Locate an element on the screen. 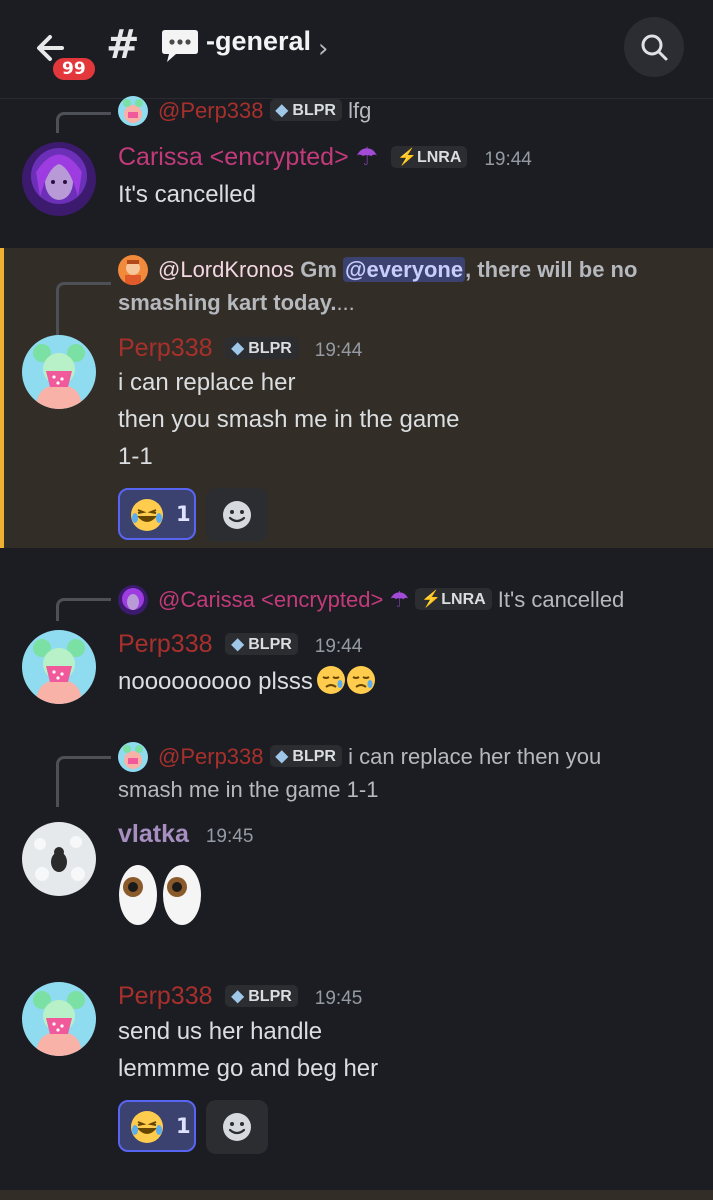 This screenshot has height=1200, width=713. message-body: send us her handle lemmme go and beg her is located at coordinates (248, 1050).